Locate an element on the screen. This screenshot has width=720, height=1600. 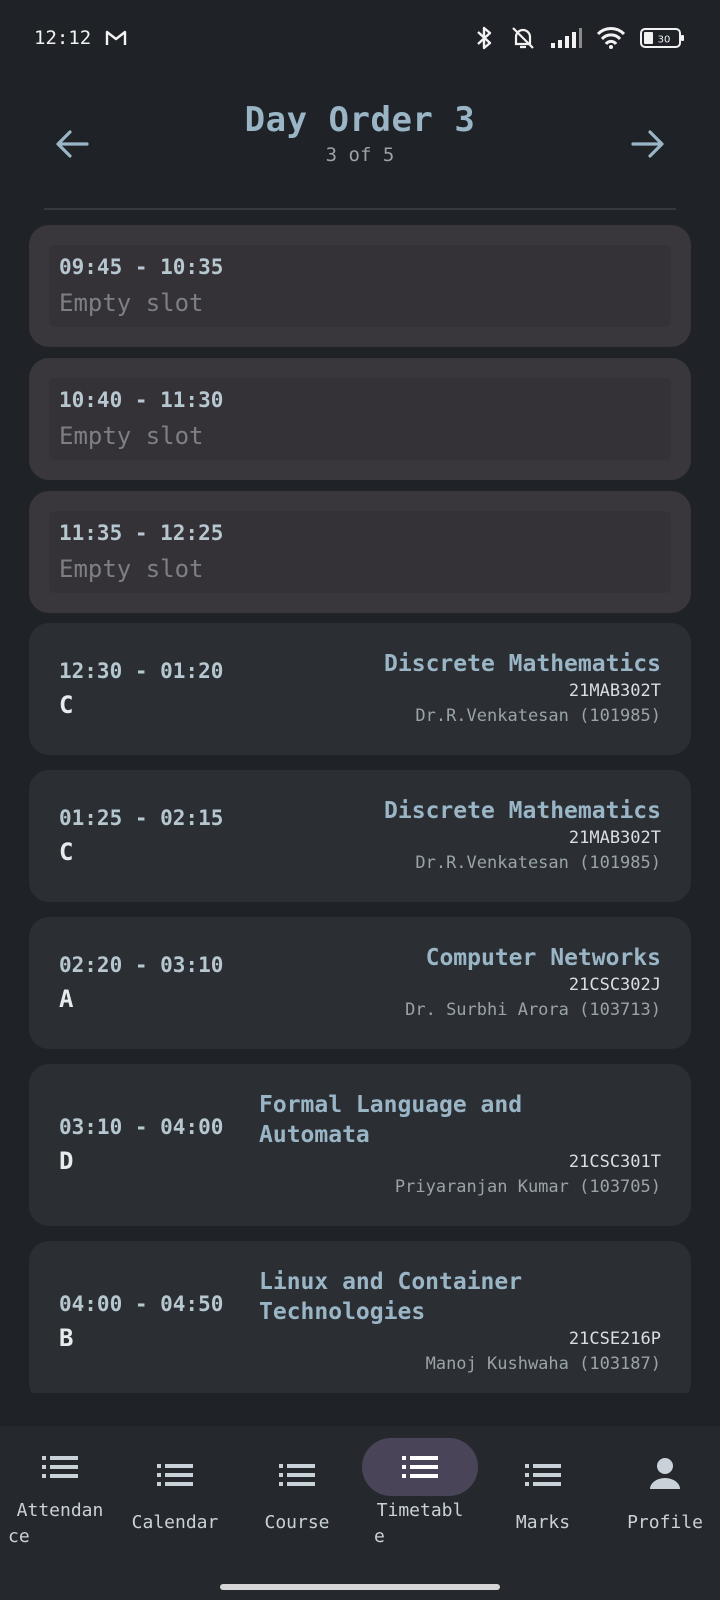
page-subtitle: 3 of 5 is located at coordinates (360, 155).